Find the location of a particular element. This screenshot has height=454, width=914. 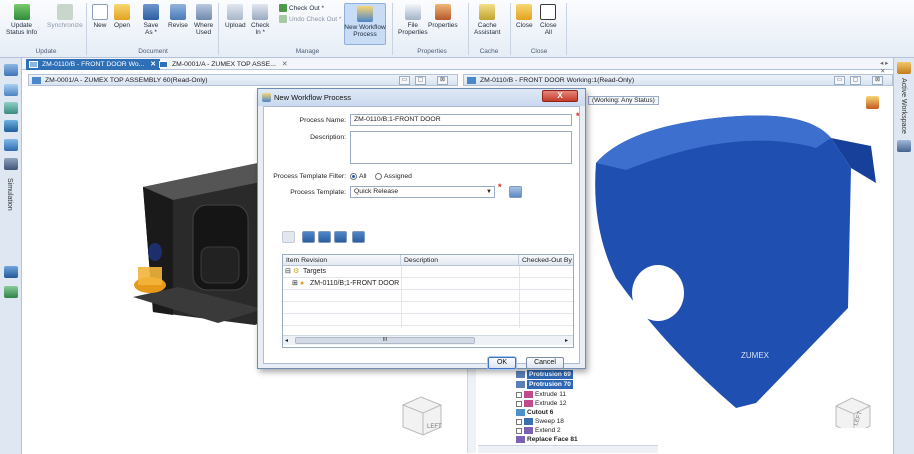

grid-horizontal-scrollbar: ◂ III ▸ is located at coordinates (428, 340).